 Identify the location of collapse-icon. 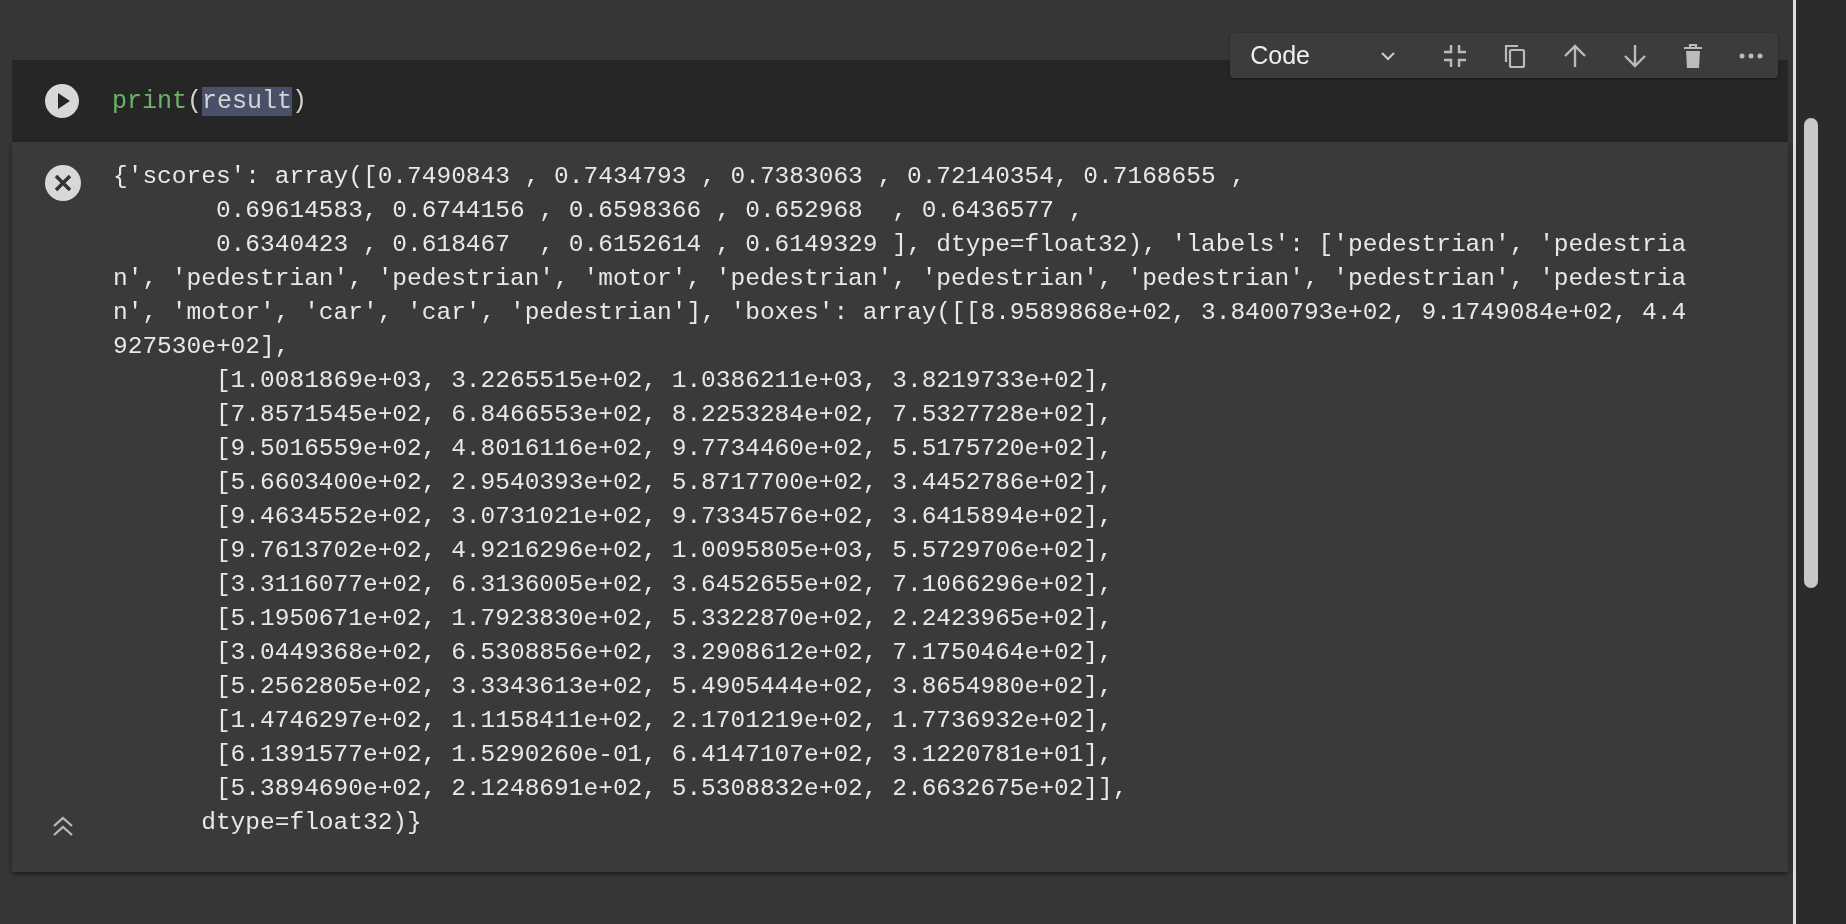
(1455, 55).